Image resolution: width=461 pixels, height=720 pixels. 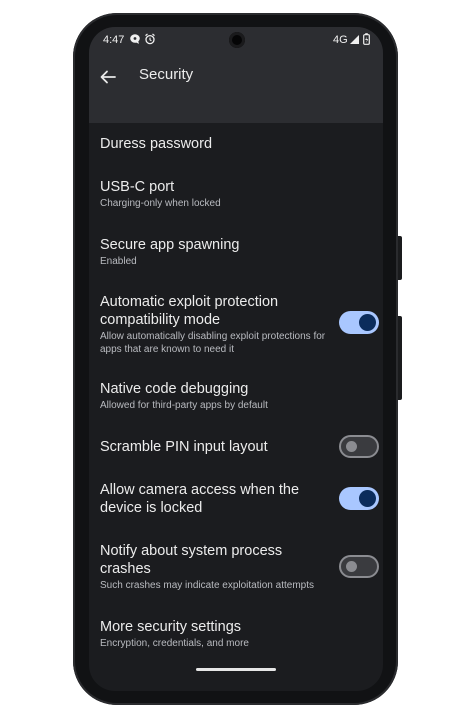 I want to click on alarm-icon, so click(x=150, y=40).